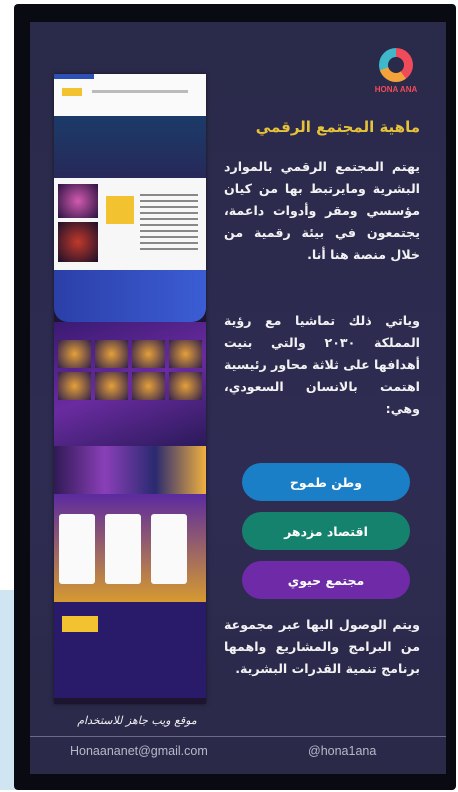  What do you see at coordinates (238, 736) in the screenshot?
I see `footer-divider` at bounding box center [238, 736].